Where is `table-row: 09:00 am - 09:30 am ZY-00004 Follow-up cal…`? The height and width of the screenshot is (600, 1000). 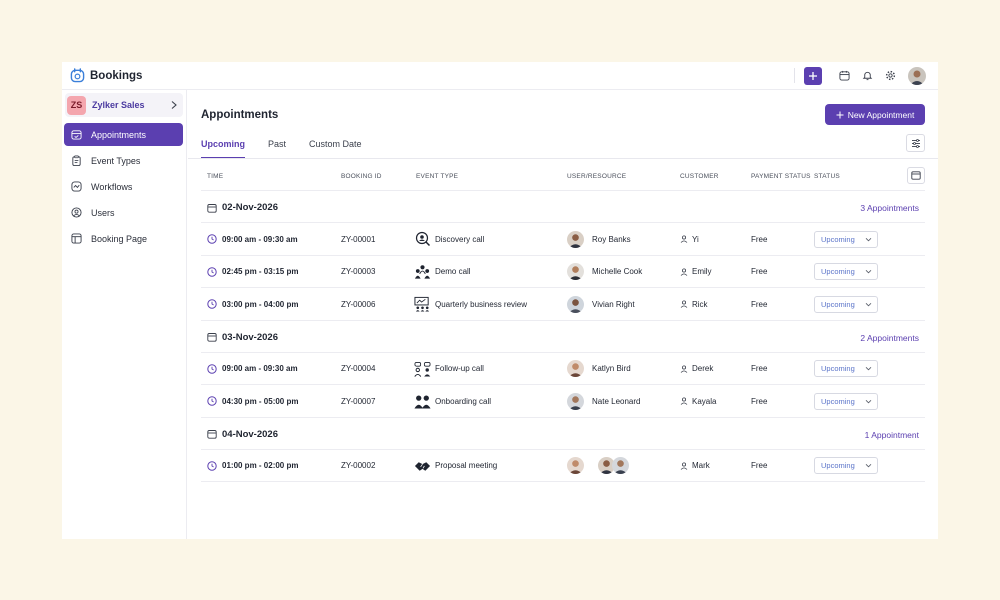
table-row: 09:00 am - 09:30 am ZY-00004 Follow-up cal… is located at coordinates (563, 369).